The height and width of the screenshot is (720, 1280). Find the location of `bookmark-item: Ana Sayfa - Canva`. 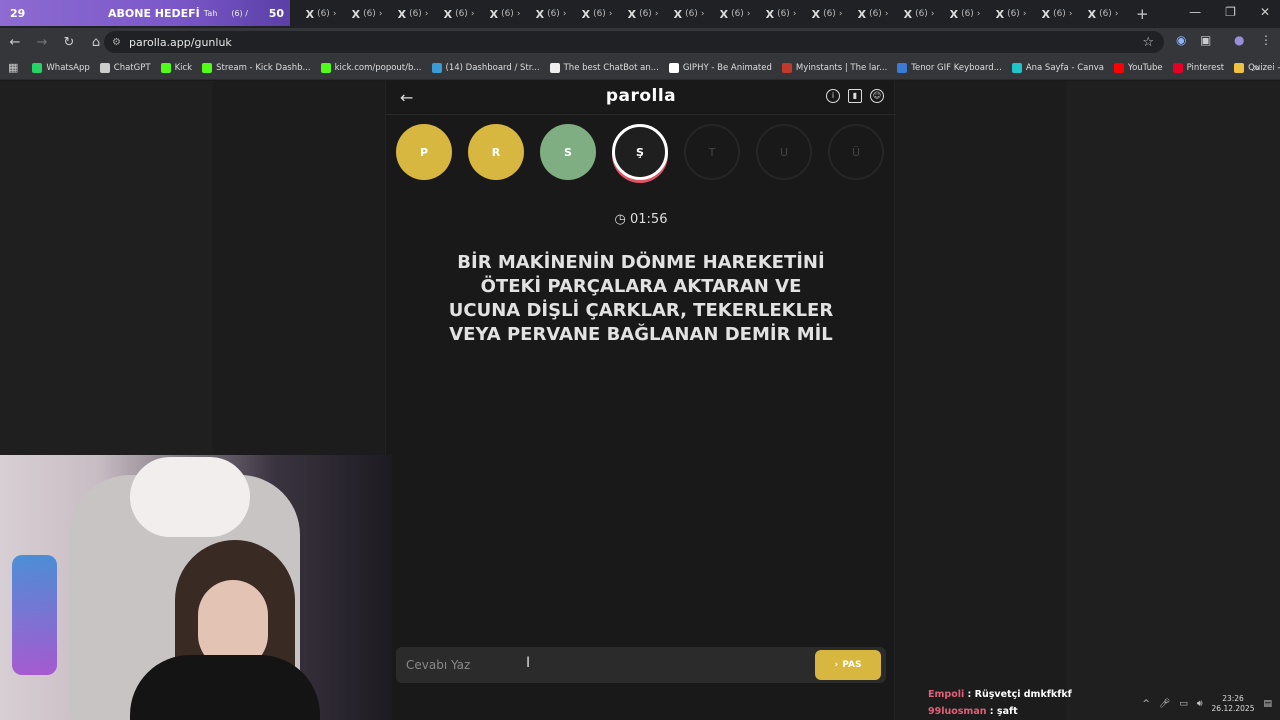

bookmark-item: Ana Sayfa - Canva is located at coordinates (1057, 67).